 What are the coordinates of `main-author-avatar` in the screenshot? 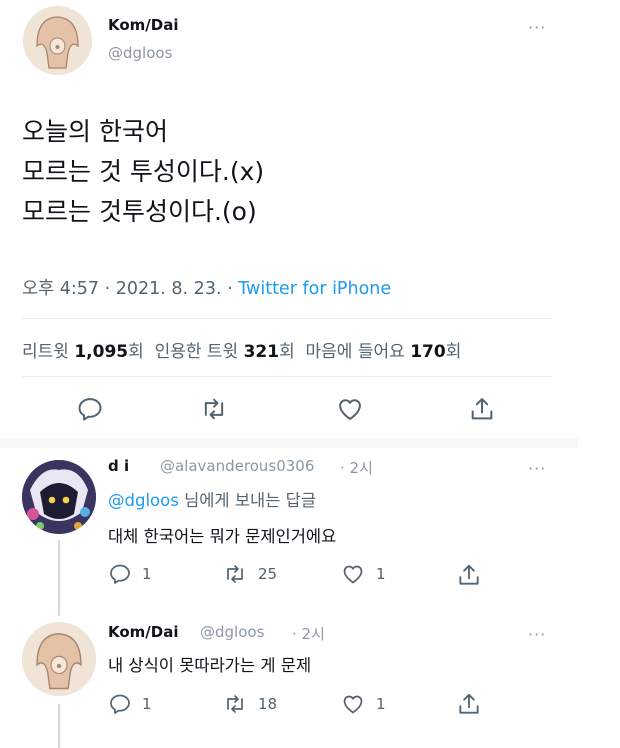 It's located at (57, 40).